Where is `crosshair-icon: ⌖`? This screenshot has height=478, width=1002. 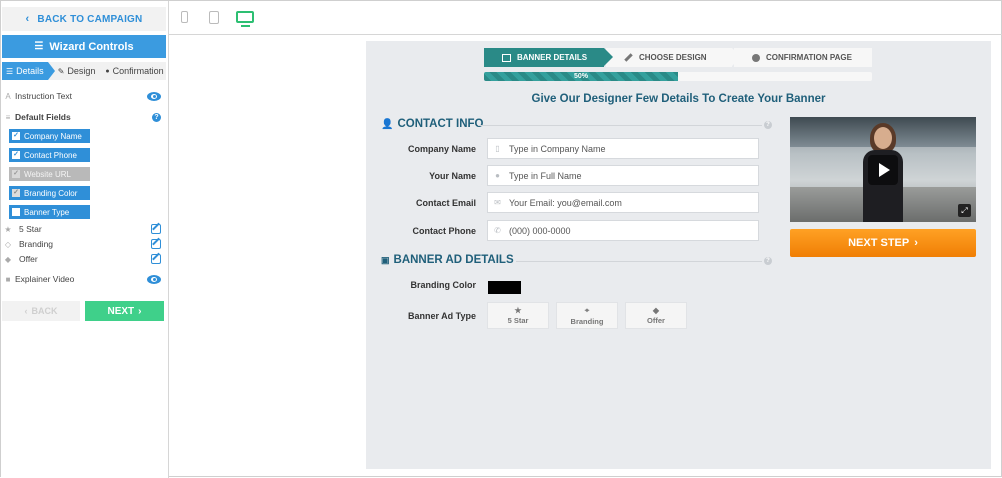
crosshair-icon: ⌖ is located at coordinates (587, 310).